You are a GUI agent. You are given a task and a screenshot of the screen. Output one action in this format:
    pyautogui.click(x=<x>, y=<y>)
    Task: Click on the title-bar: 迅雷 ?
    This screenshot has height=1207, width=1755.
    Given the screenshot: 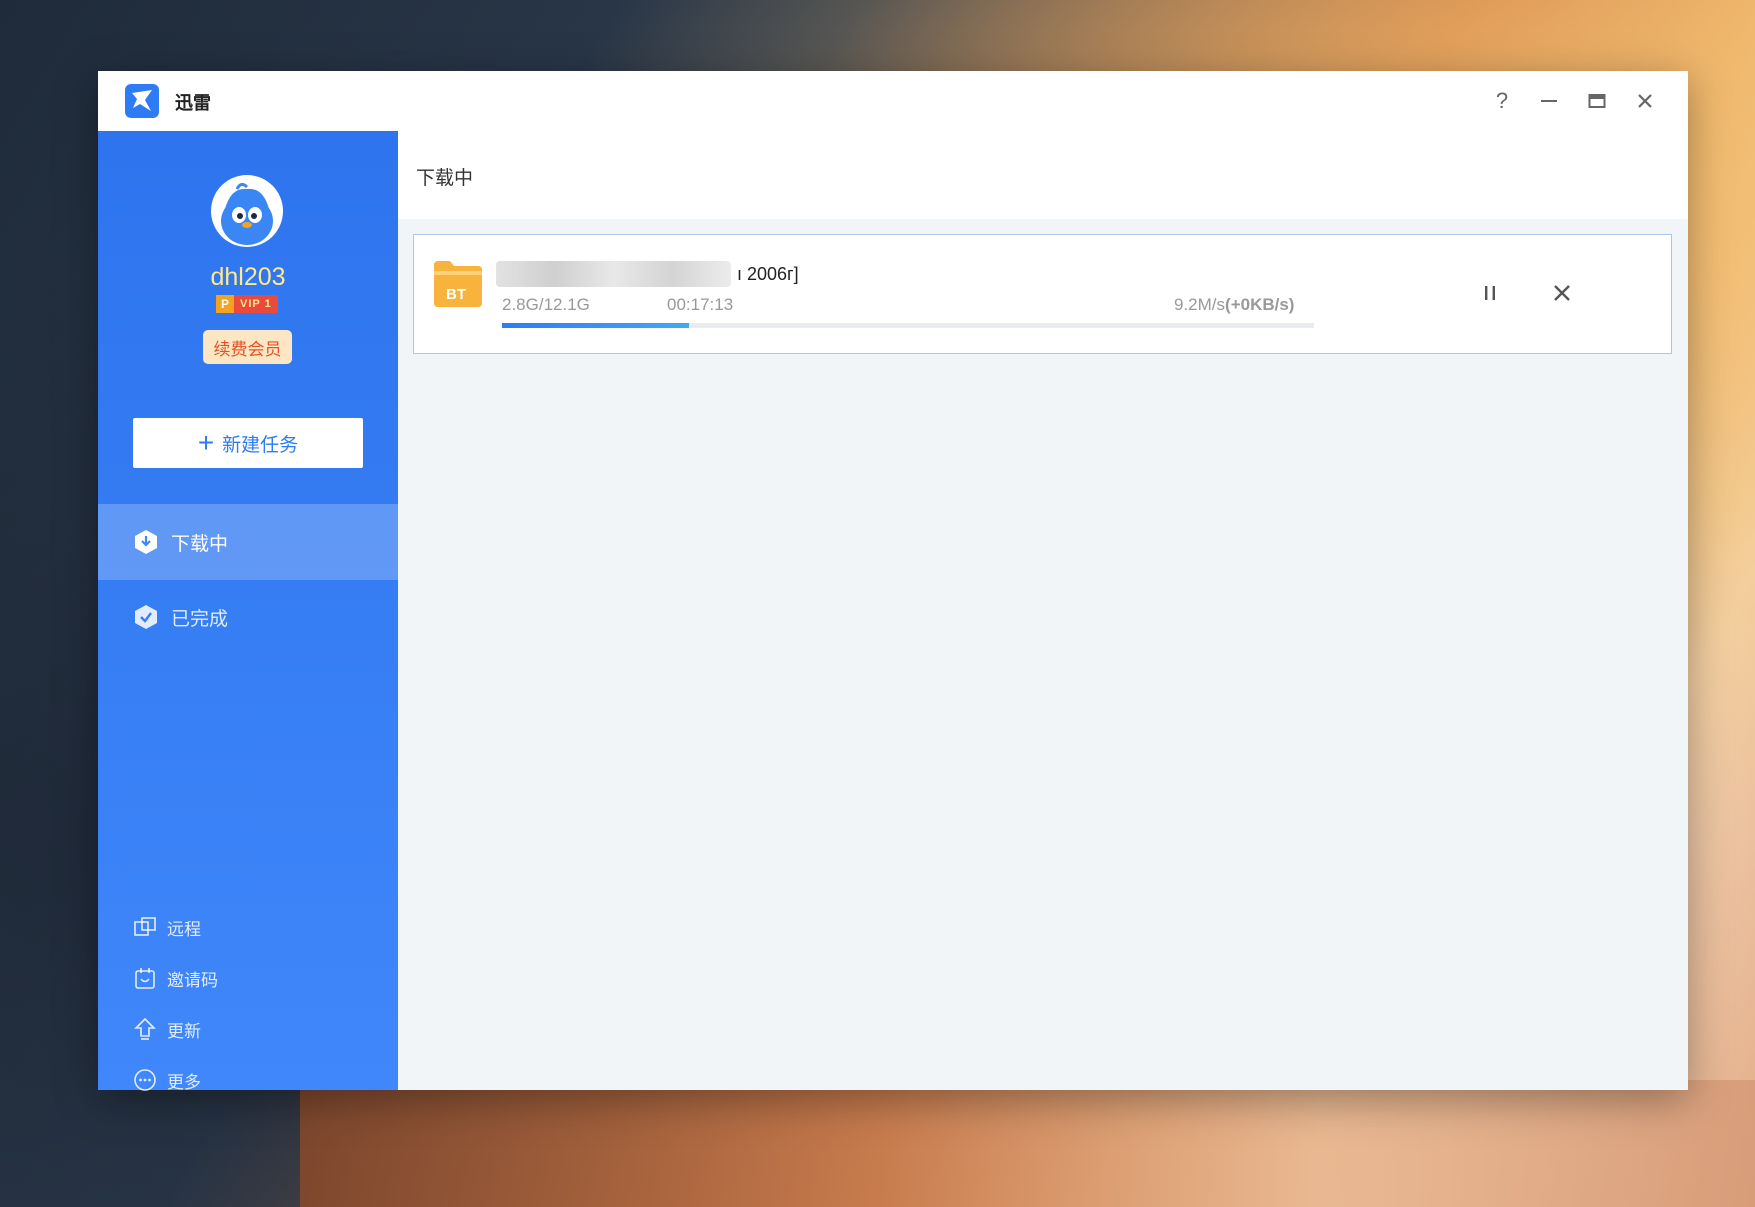 What is the action you would take?
    pyautogui.click(x=893, y=101)
    